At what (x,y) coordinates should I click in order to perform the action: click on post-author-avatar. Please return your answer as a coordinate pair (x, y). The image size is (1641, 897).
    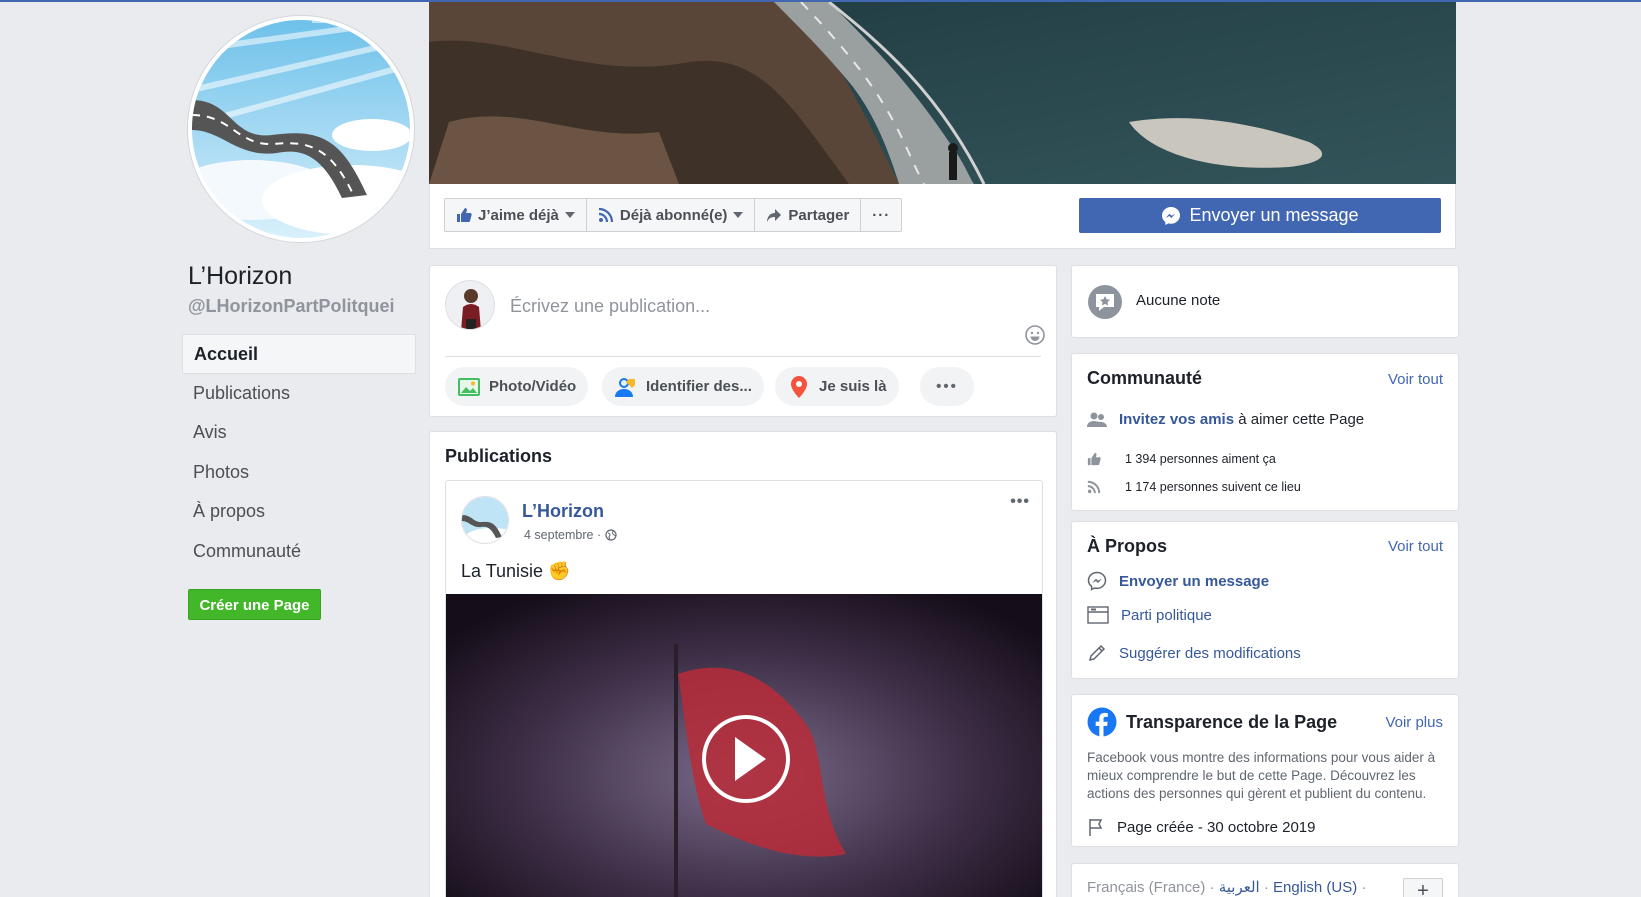
    Looking at the image, I should click on (485, 520).